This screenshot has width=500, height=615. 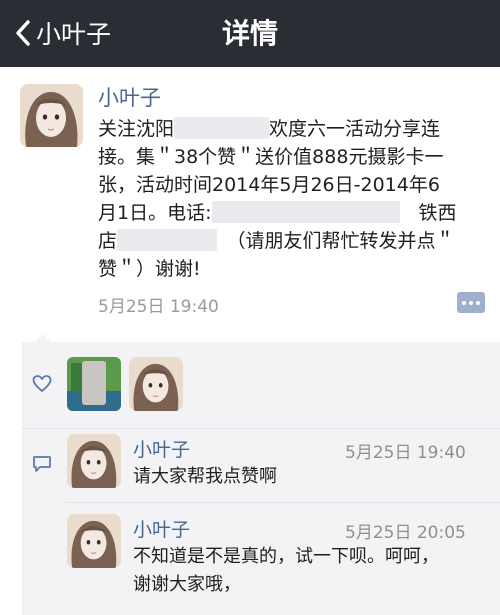 I want to click on post-author-avatar, so click(x=51, y=115).